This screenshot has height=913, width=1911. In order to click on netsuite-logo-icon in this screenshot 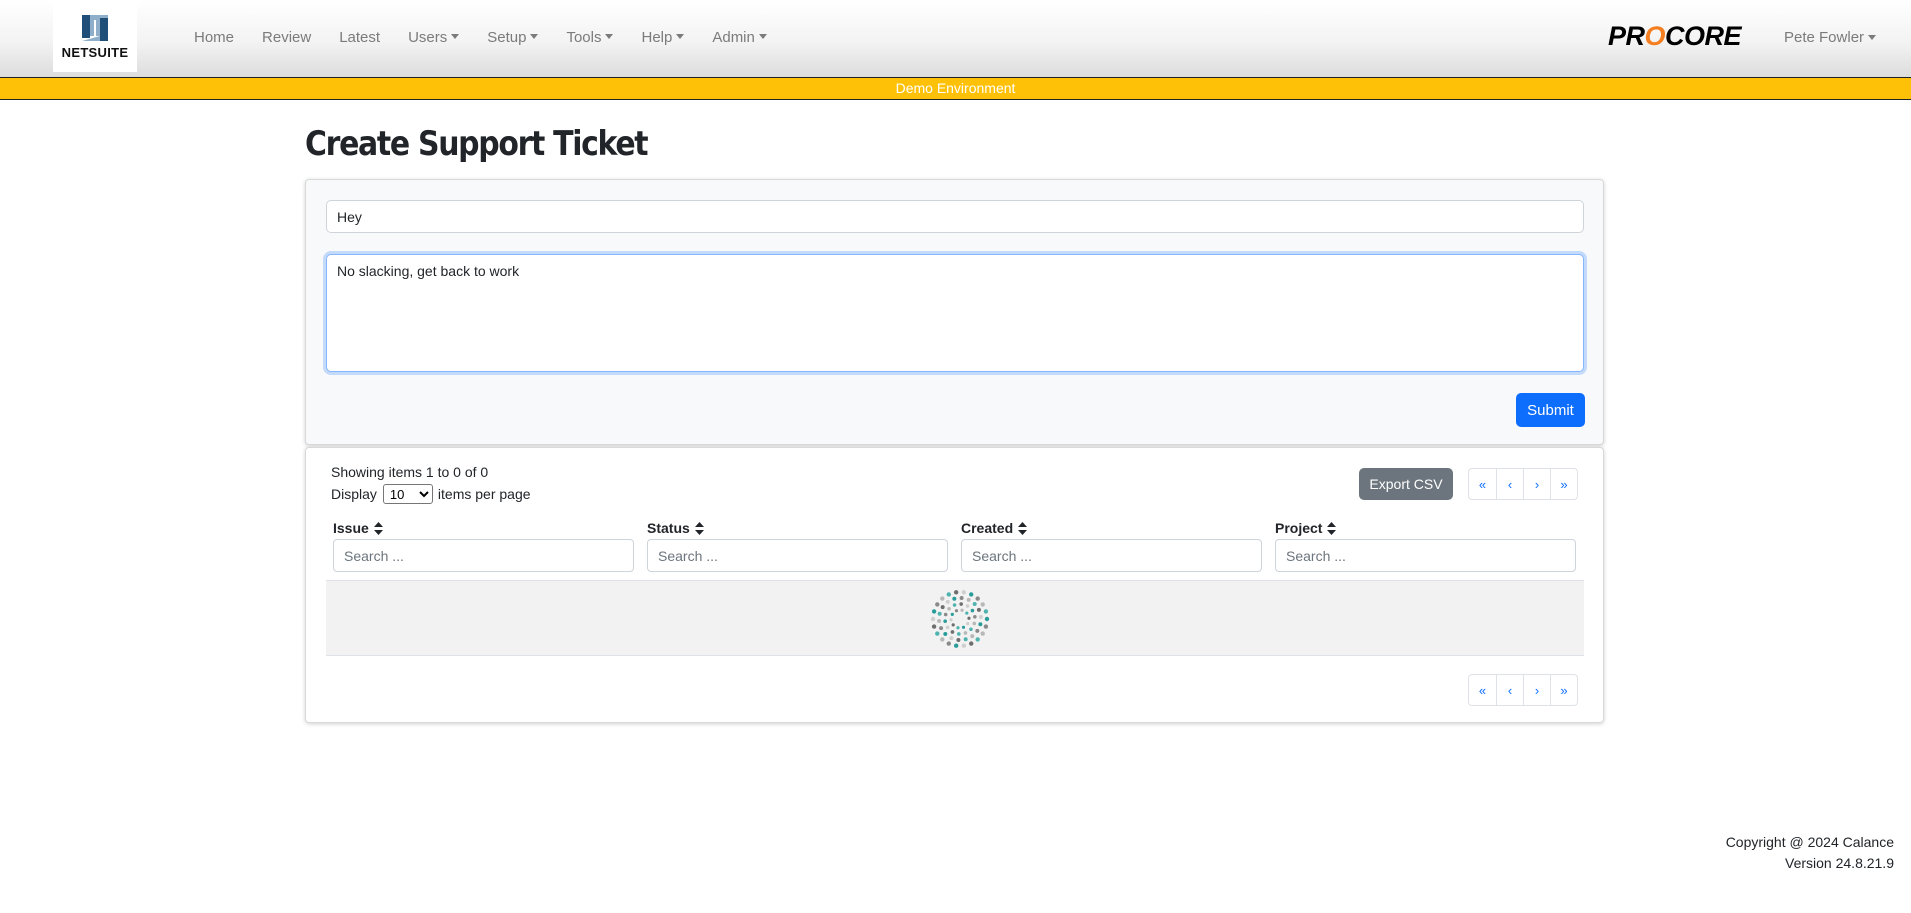, I will do `click(95, 28)`.